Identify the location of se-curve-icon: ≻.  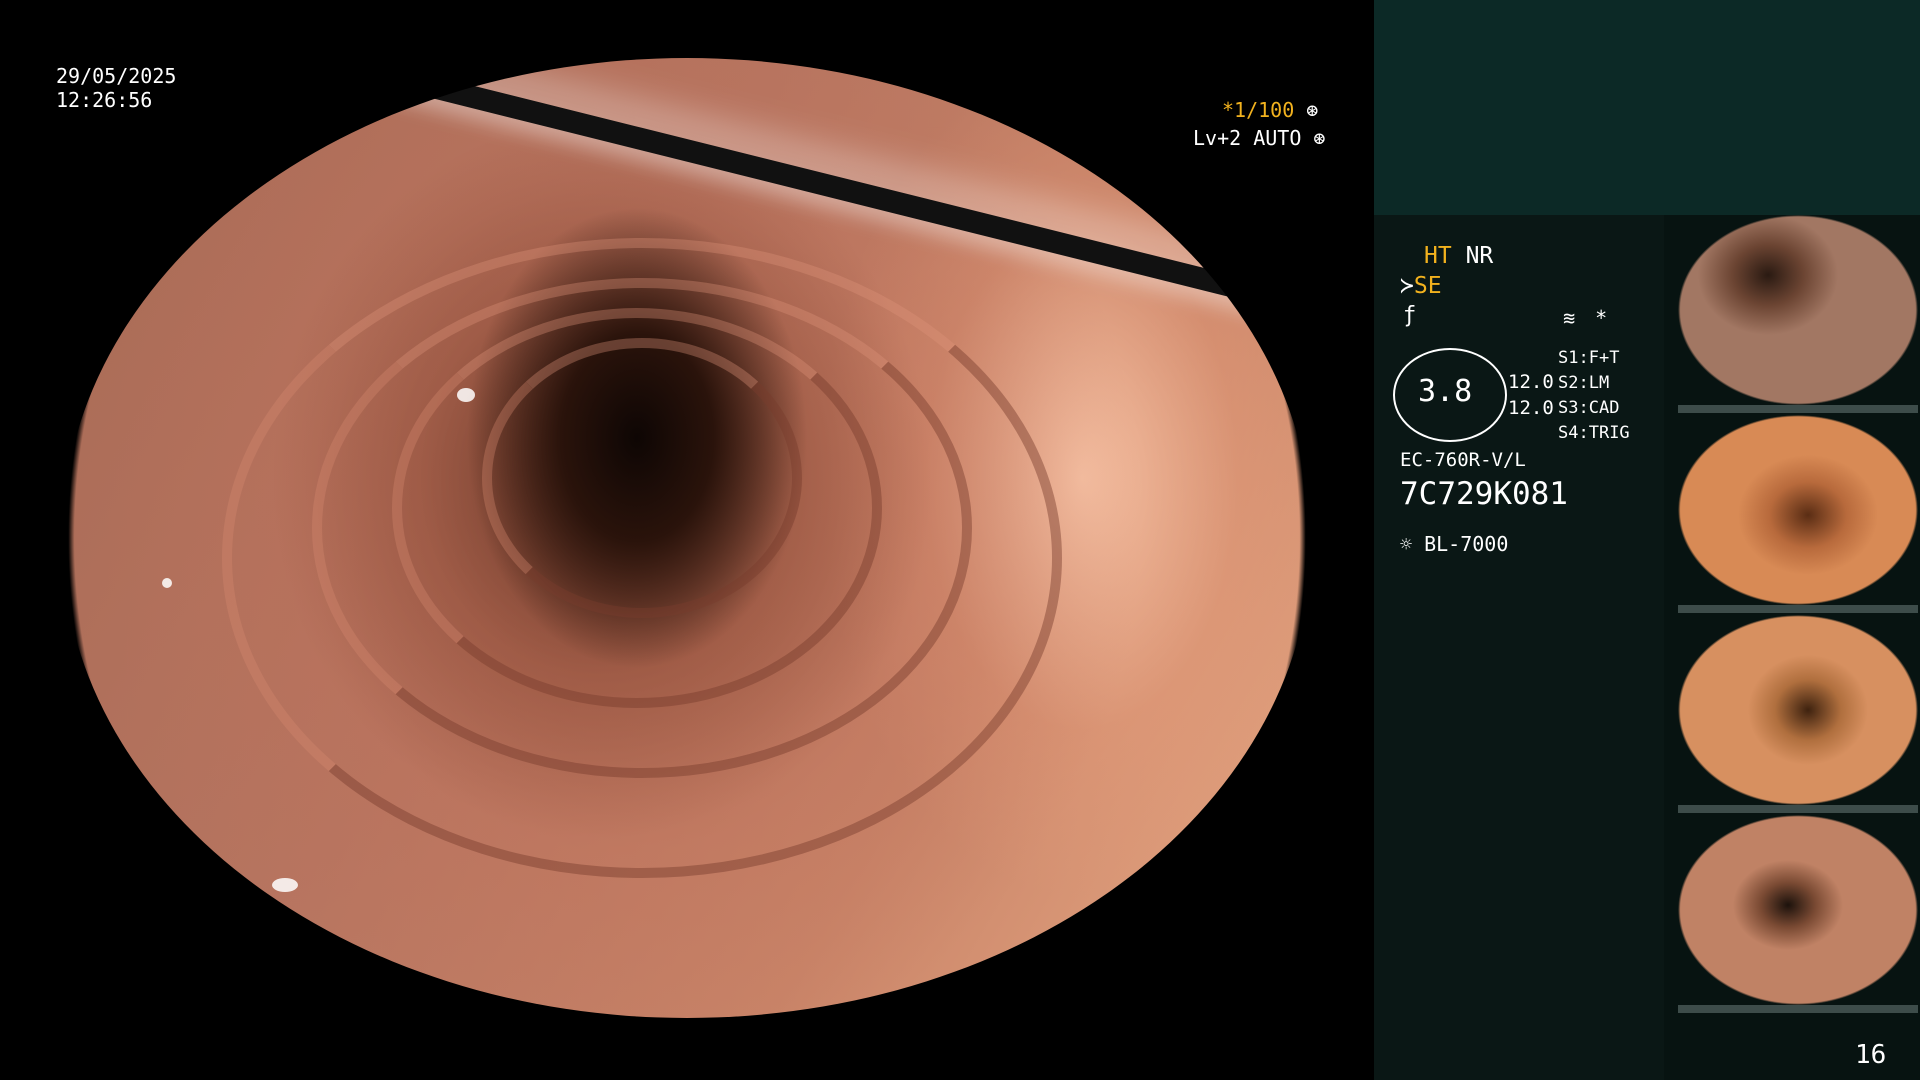
(1407, 286).